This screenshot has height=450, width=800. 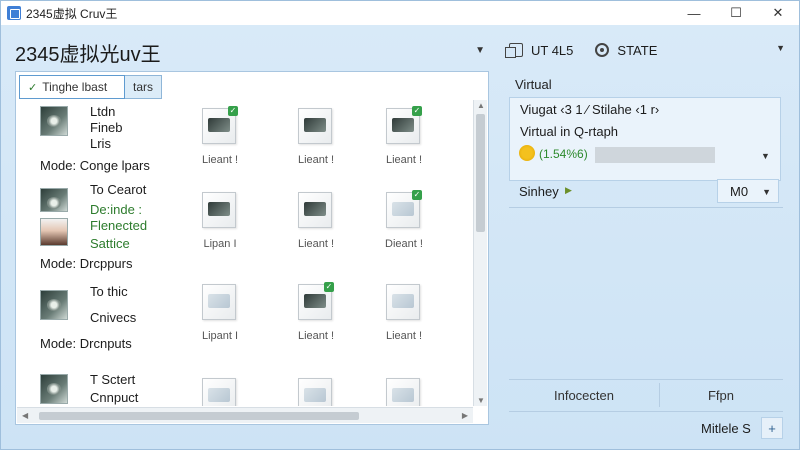 What do you see at coordinates (584, 395) in the screenshot?
I see `info-button: Infocecten` at bounding box center [584, 395].